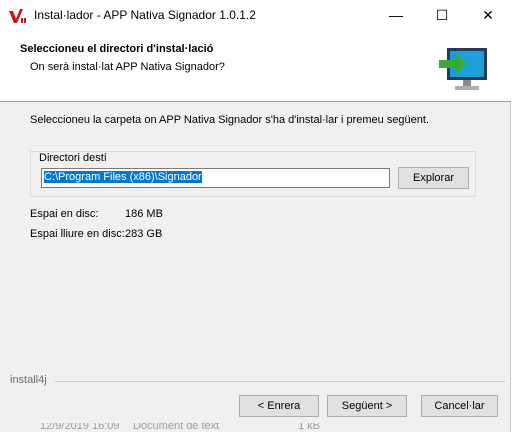 This screenshot has width=513, height=432. What do you see at coordinates (255, 427) in the screenshot?
I see `background-file-row: 12/9/2019 16:09 Document de text 1 kB` at bounding box center [255, 427].